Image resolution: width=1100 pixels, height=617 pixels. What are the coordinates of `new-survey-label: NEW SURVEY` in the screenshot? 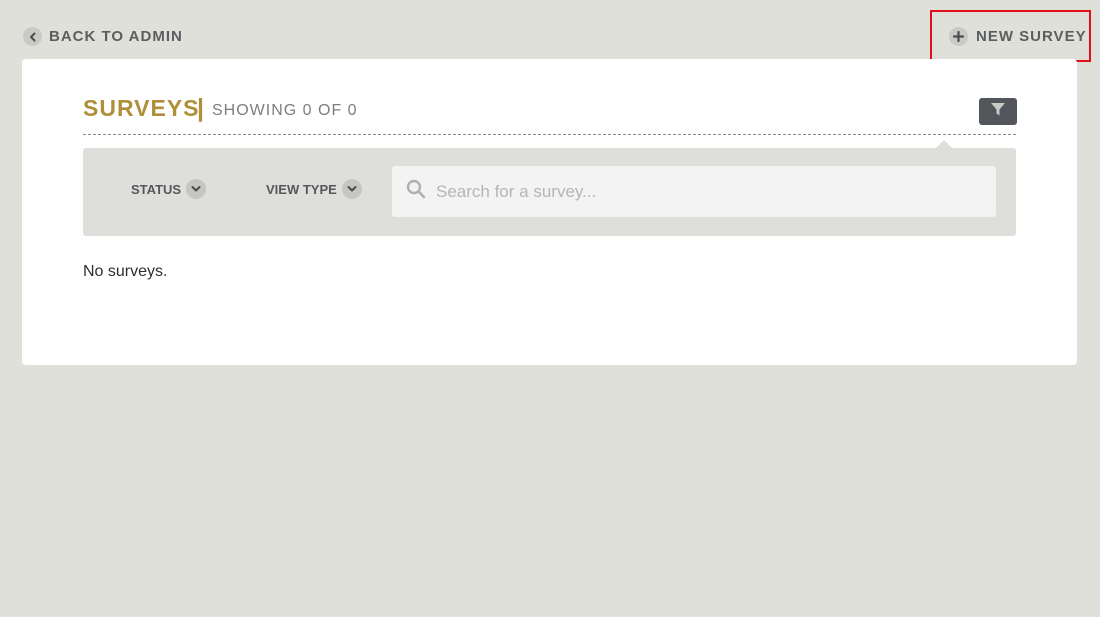 It's located at (1031, 36).